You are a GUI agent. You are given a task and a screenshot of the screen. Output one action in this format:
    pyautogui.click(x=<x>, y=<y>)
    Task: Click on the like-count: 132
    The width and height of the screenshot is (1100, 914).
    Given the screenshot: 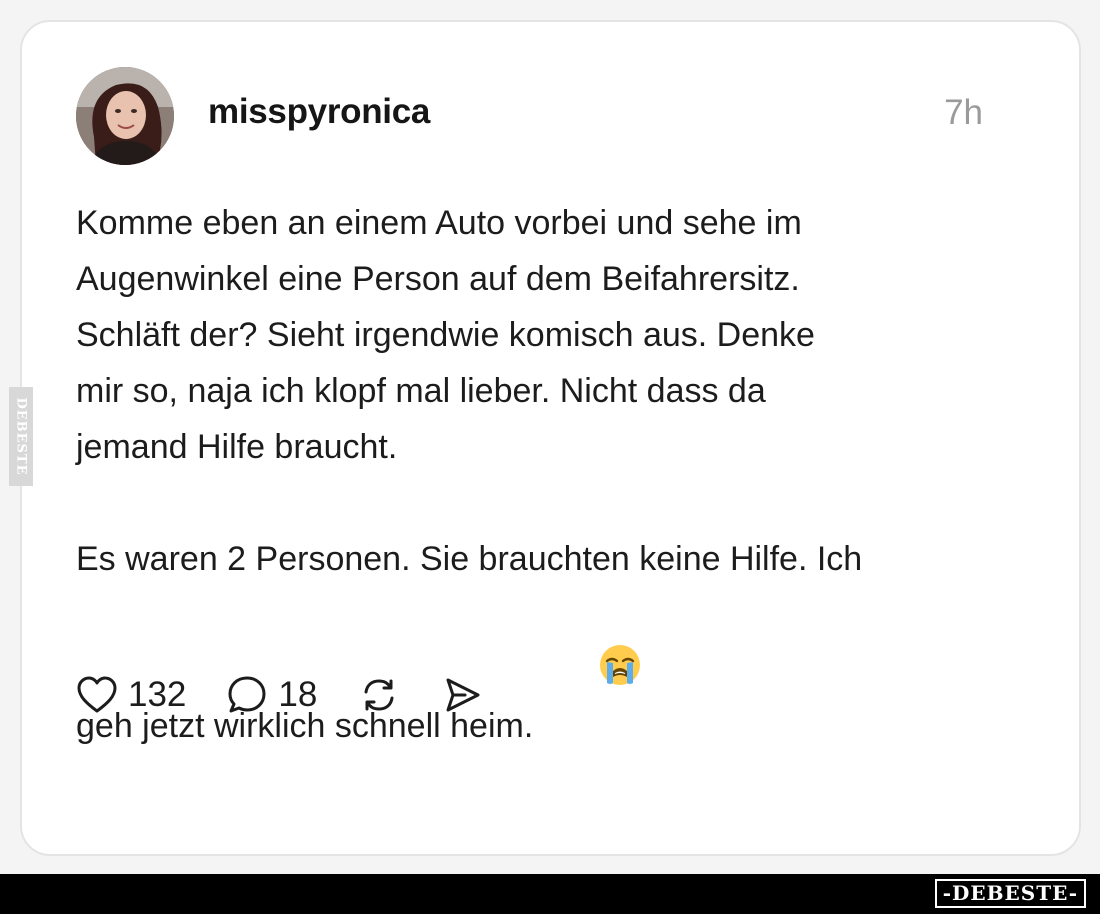 What is the action you would take?
    pyautogui.click(x=157, y=694)
    